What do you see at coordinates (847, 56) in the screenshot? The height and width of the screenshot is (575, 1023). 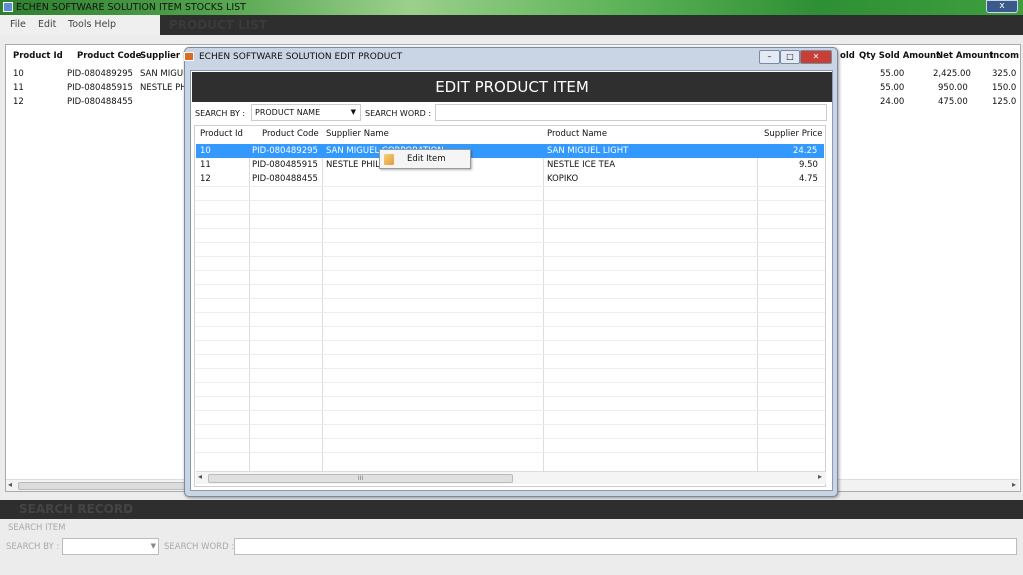 I see `col-qty-sold-partial: old` at bounding box center [847, 56].